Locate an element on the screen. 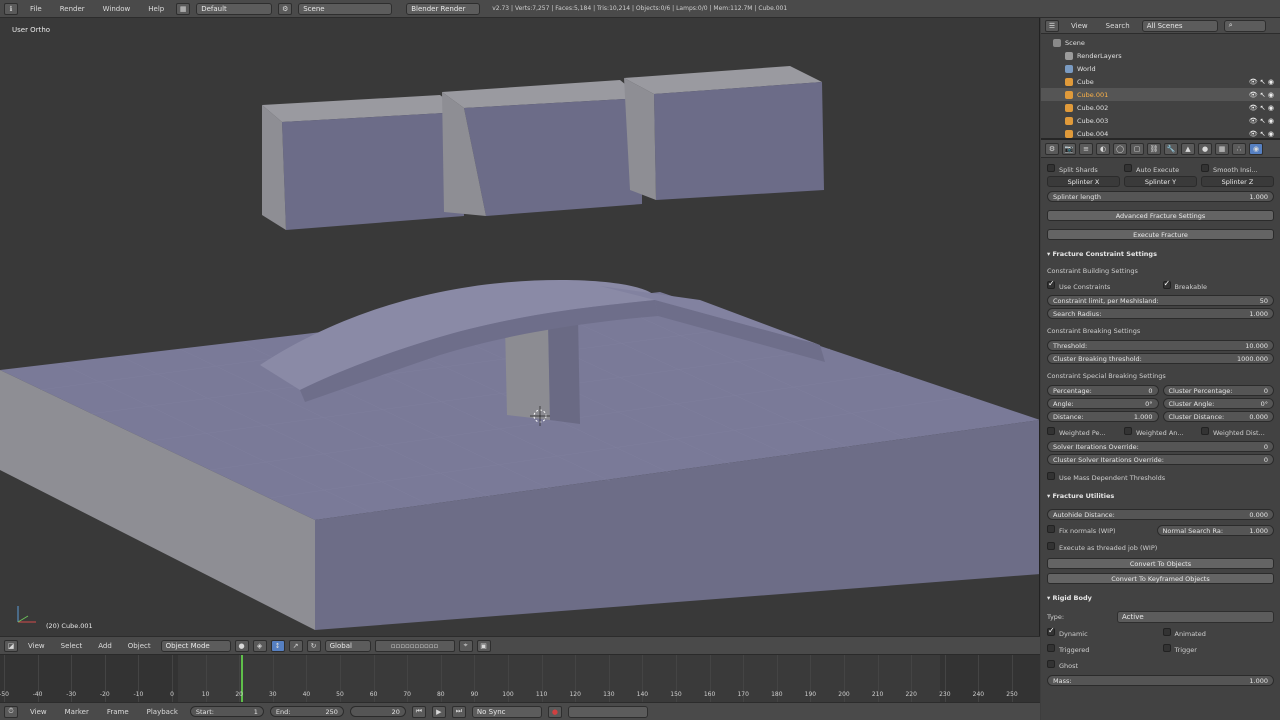  splinter-length-field: Splinter length 1.000 is located at coordinates (1160, 196).